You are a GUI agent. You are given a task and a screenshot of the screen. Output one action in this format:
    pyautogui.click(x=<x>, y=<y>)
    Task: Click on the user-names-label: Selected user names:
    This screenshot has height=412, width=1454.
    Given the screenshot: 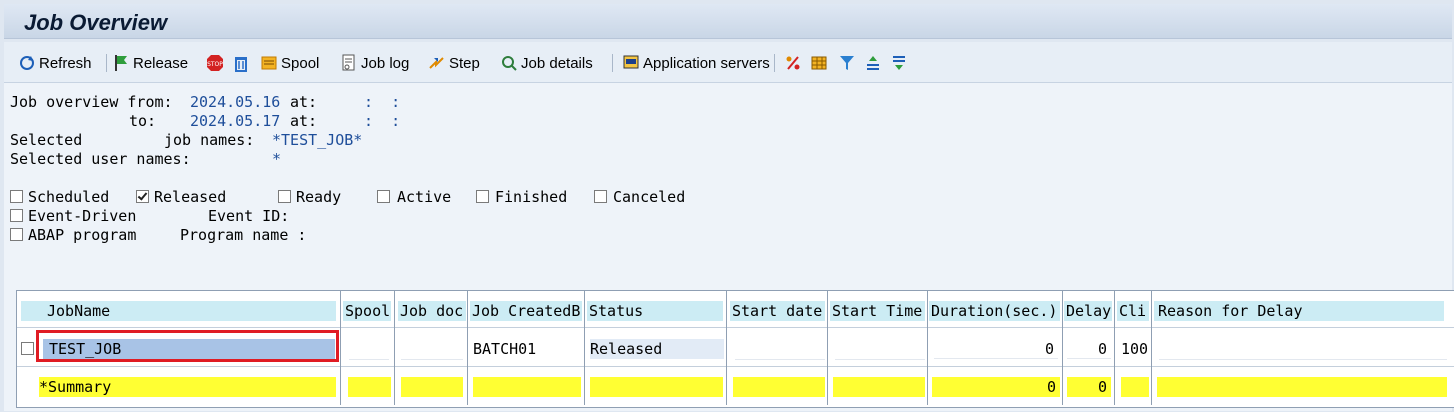 What is the action you would take?
    pyautogui.click(x=100, y=159)
    